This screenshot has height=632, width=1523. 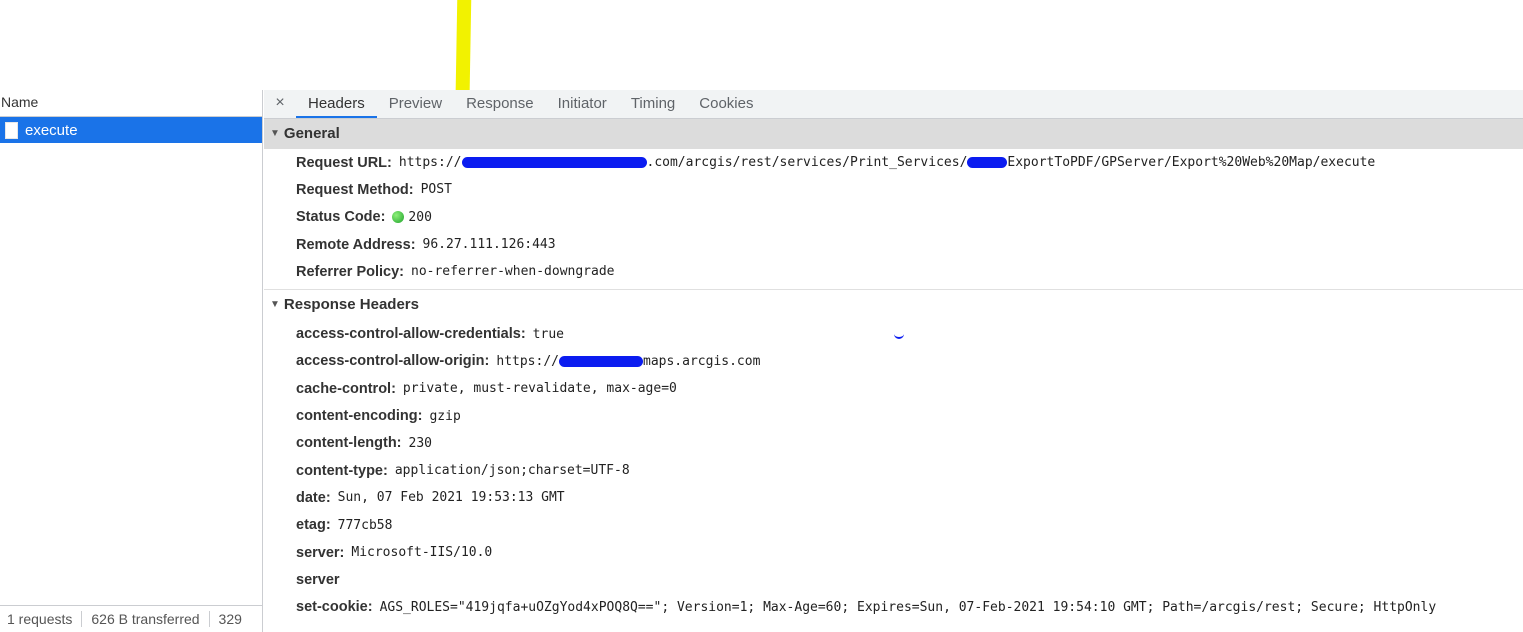 What do you see at coordinates (393, 361) in the screenshot?
I see `header-key: access-control-allow-origin:` at bounding box center [393, 361].